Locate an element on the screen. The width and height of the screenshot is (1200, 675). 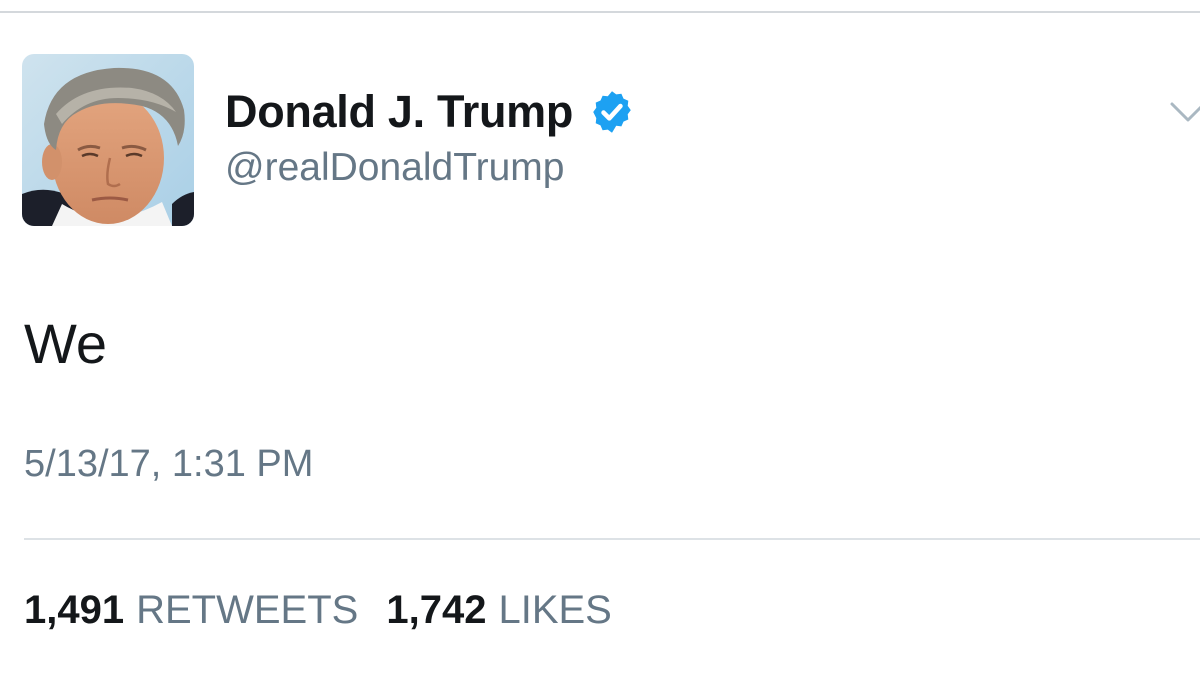
top-divider is located at coordinates (600, 12).